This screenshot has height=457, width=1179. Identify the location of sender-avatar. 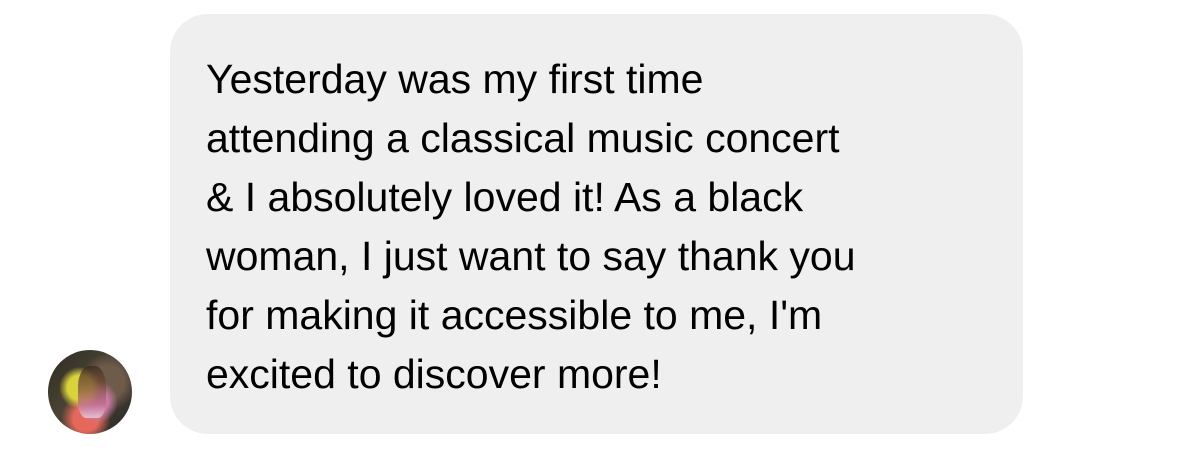
(90, 392).